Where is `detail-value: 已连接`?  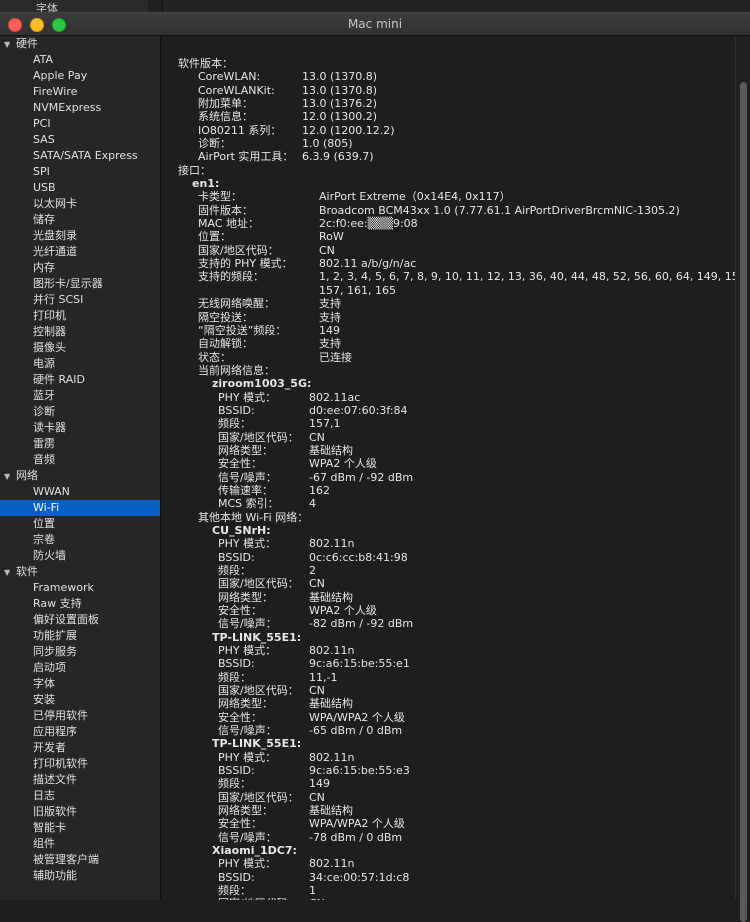 detail-value: 已连接 is located at coordinates (335, 357).